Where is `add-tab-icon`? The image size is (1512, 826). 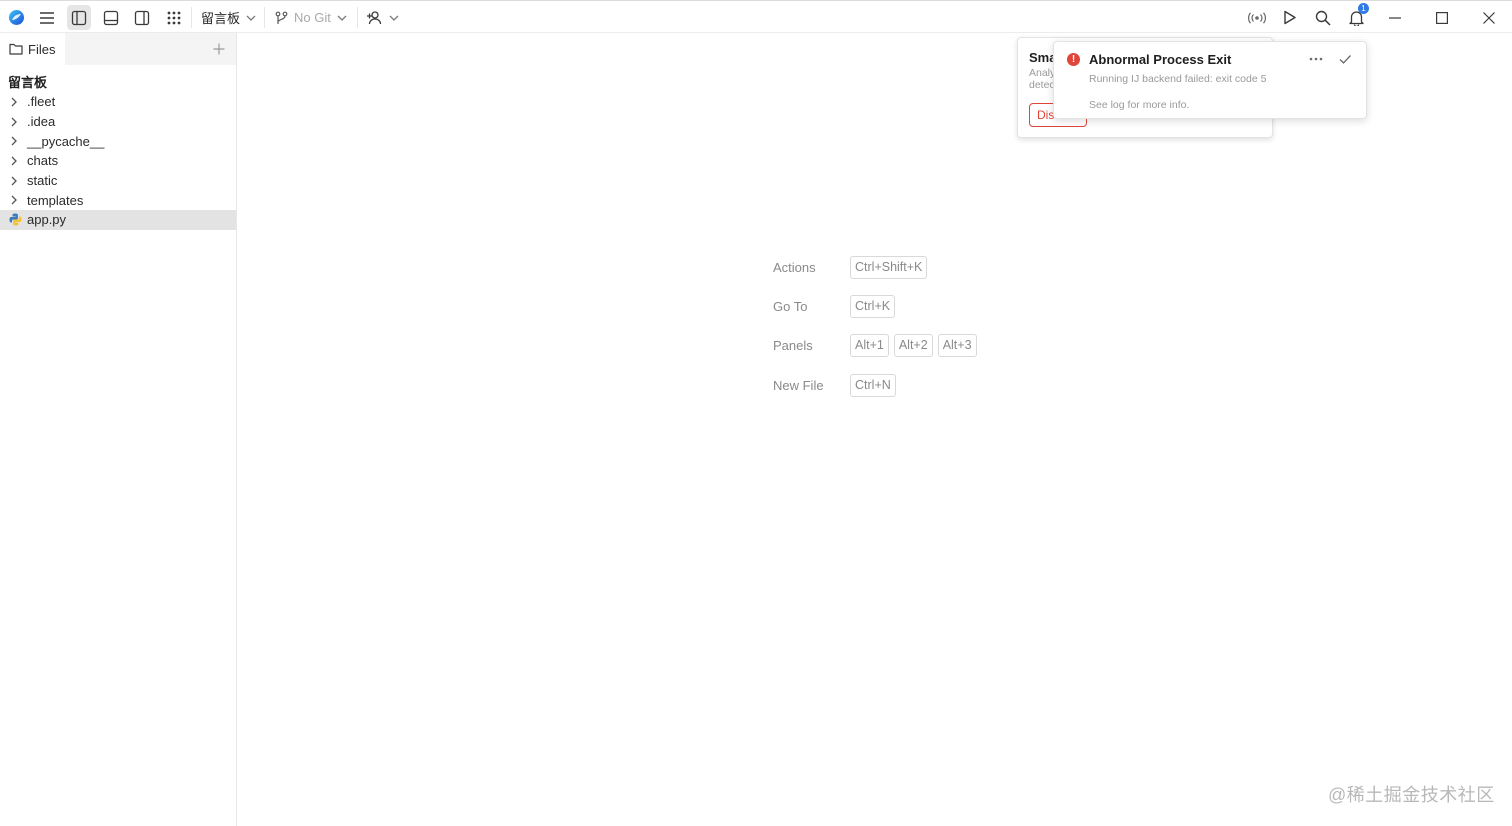 add-tab-icon is located at coordinates (219, 49).